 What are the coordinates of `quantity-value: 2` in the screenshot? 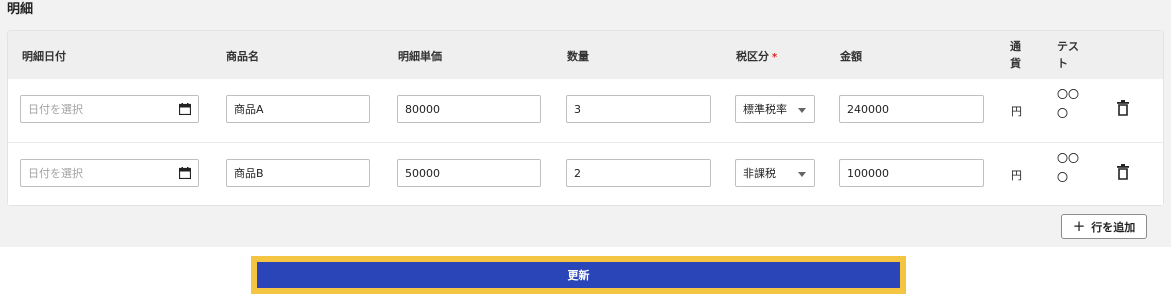 It's located at (577, 173).